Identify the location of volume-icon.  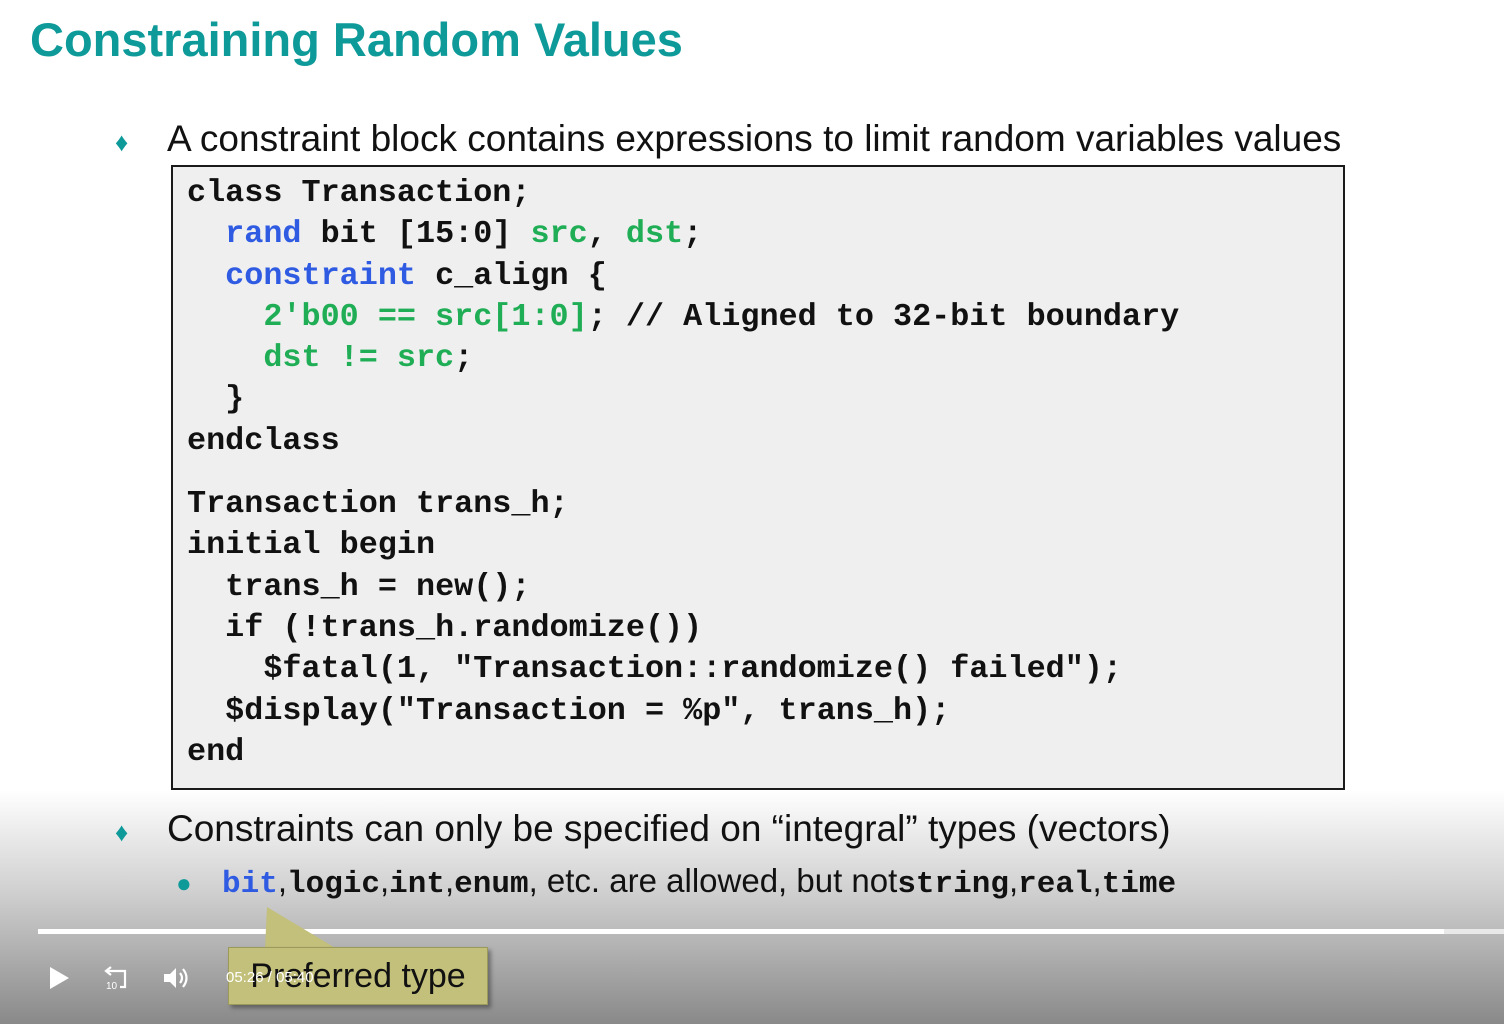
(176, 978).